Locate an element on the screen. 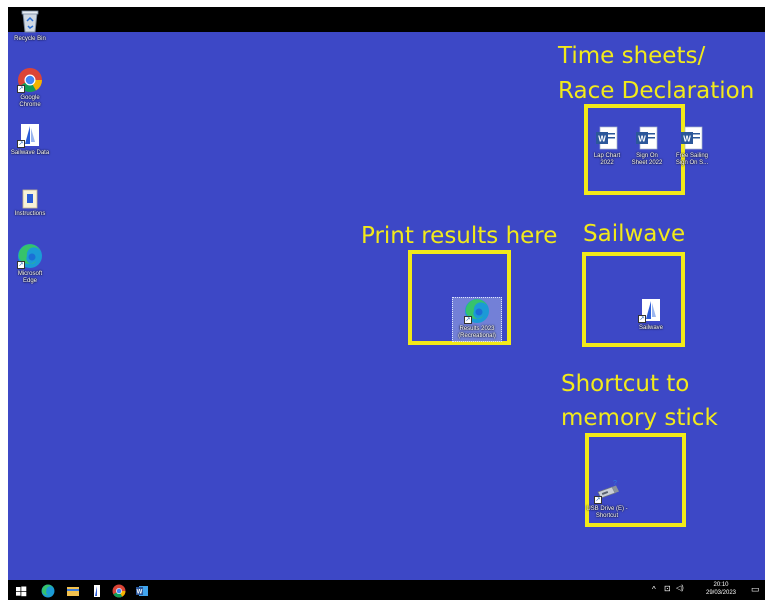 The height and width of the screenshot is (606, 772). start-button is located at coordinates (21, 590).